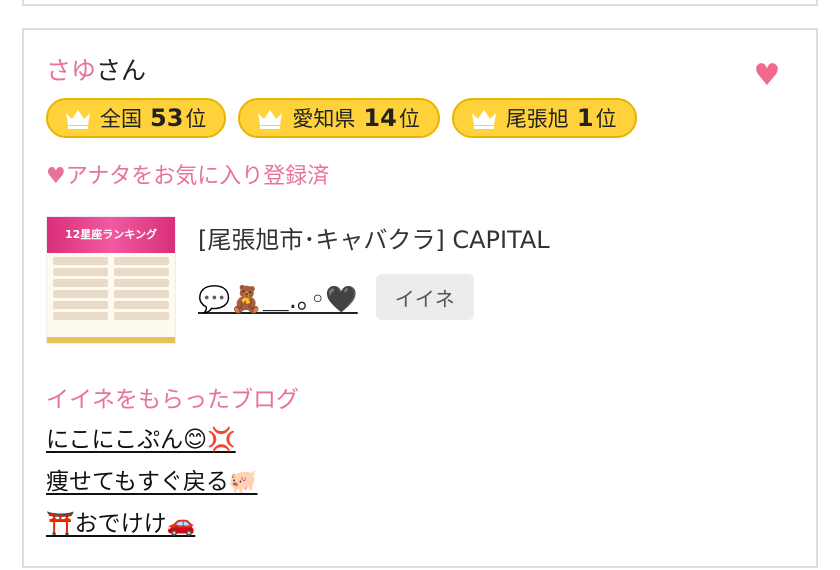  What do you see at coordinates (278, 297) in the screenshot?
I see `status-message-link: 💬🧸＿.｡◦🖤` at bounding box center [278, 297].